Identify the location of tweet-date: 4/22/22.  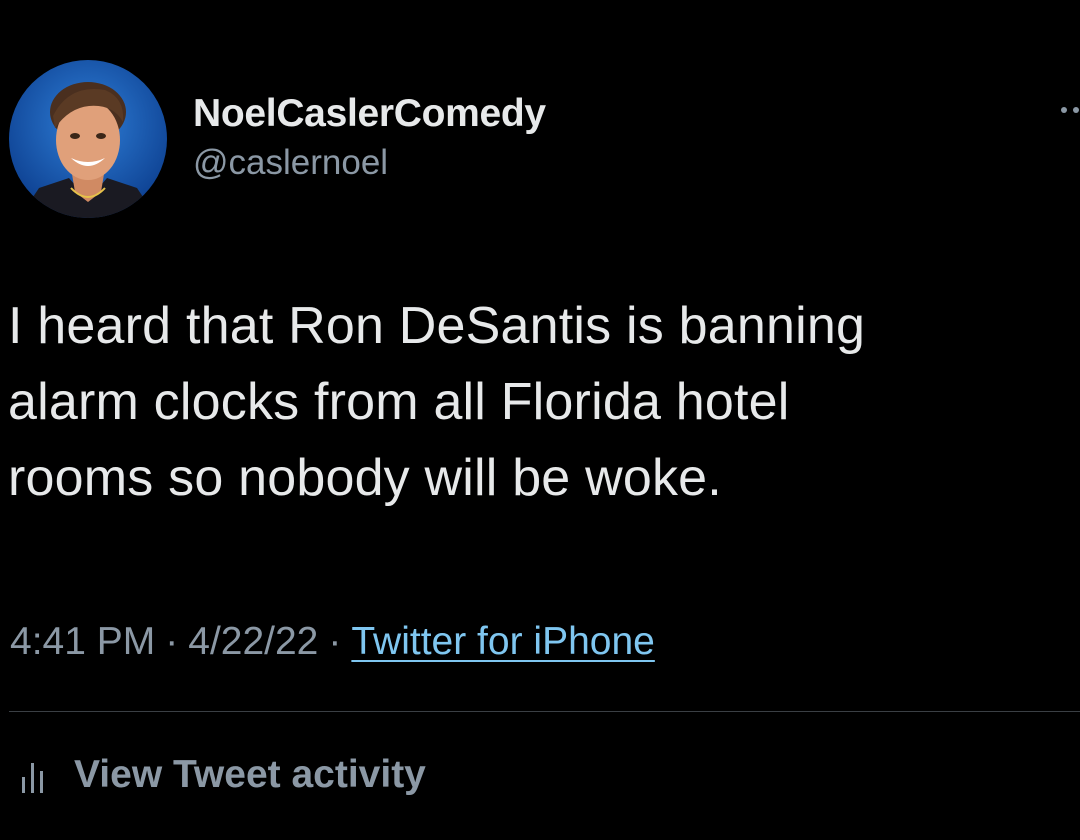
(253, 641).